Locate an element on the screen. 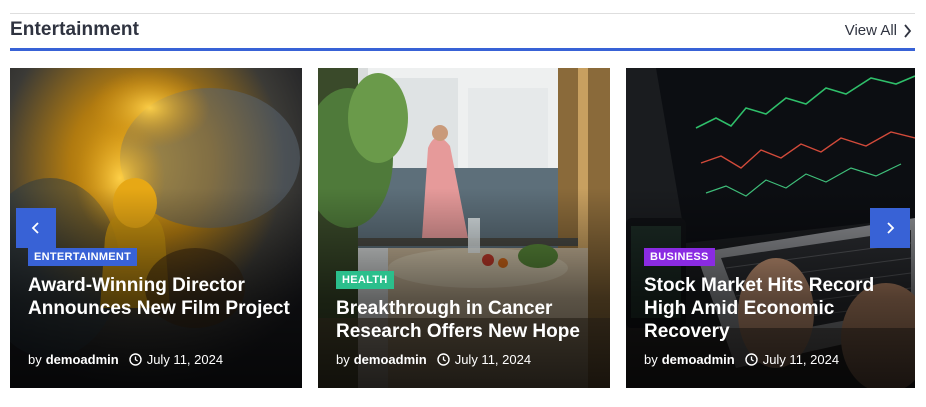  top-divider is located at coordinates (462, 13).